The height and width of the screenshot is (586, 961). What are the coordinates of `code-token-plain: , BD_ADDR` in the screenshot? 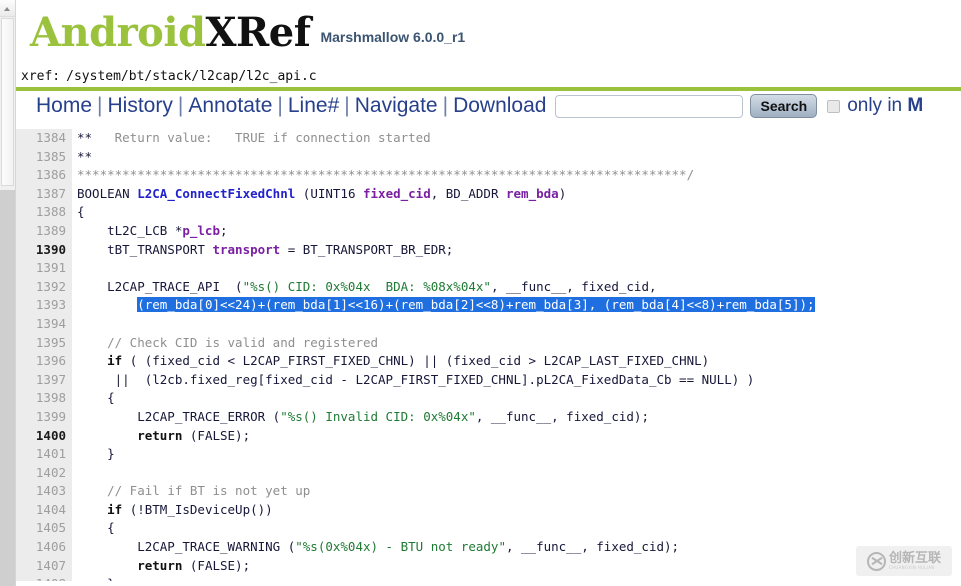 It's located at (468, 193).